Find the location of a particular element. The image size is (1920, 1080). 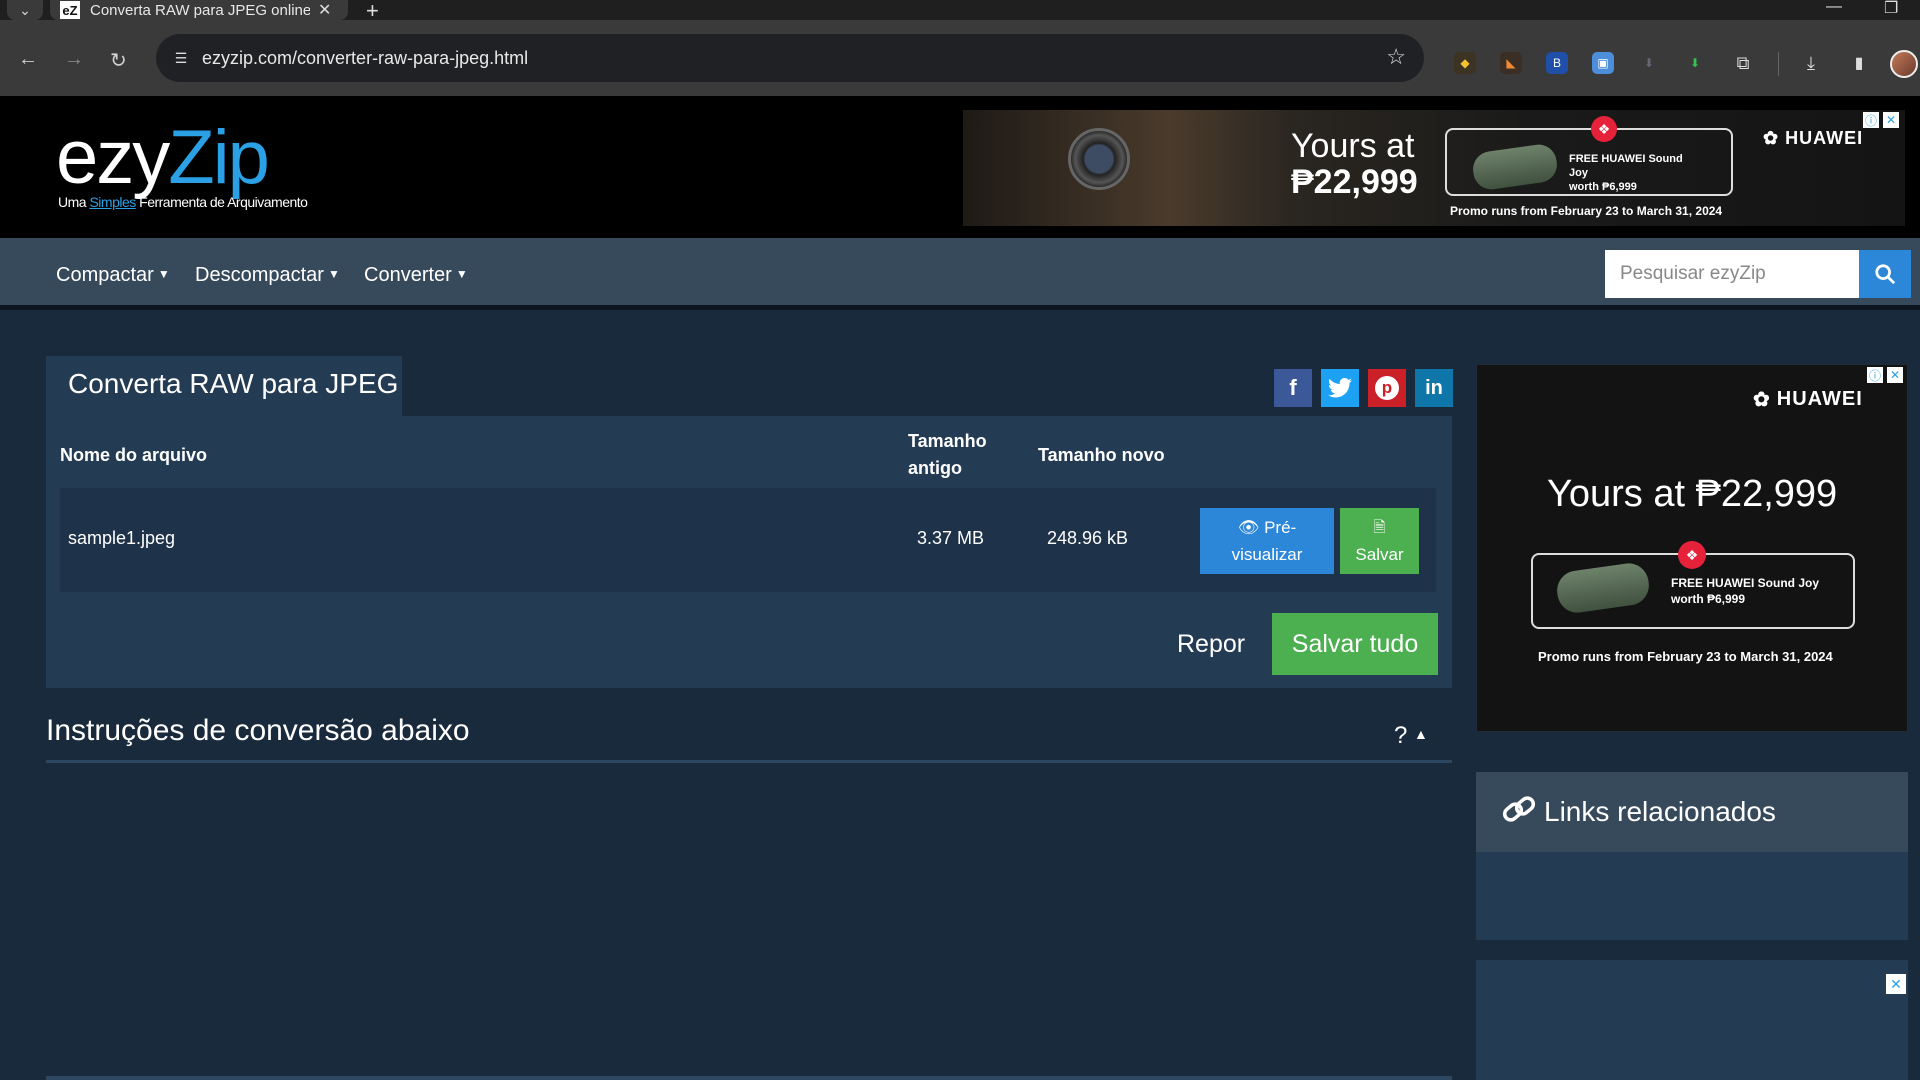

old-size-line1: Tamanho is located at coordinates (947, 441).